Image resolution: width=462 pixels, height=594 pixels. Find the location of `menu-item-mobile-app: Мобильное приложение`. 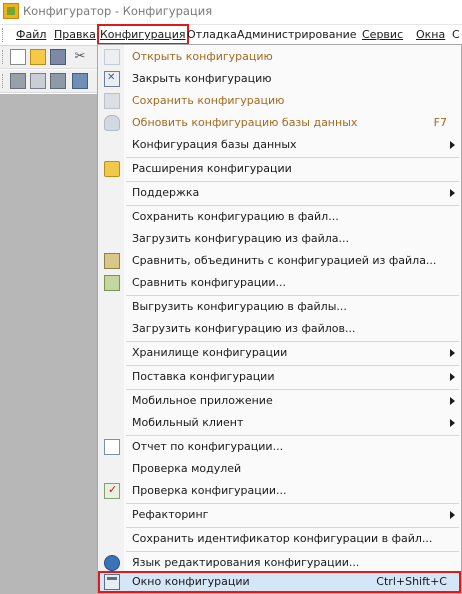

menu-item-mobile-app: Мобильное приложение is located at coordinates (279, 401).